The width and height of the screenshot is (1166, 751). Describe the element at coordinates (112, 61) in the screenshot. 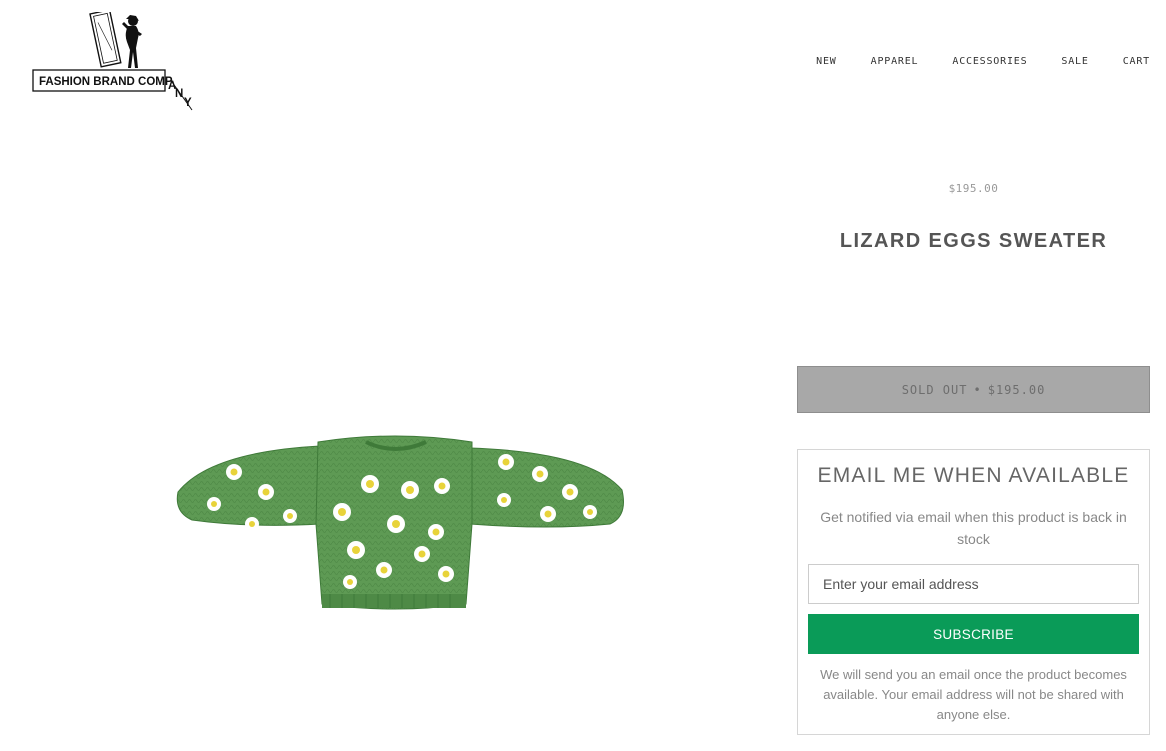

I see `logo-illustration: FASHION BRAND COMP A N Y` at that location.